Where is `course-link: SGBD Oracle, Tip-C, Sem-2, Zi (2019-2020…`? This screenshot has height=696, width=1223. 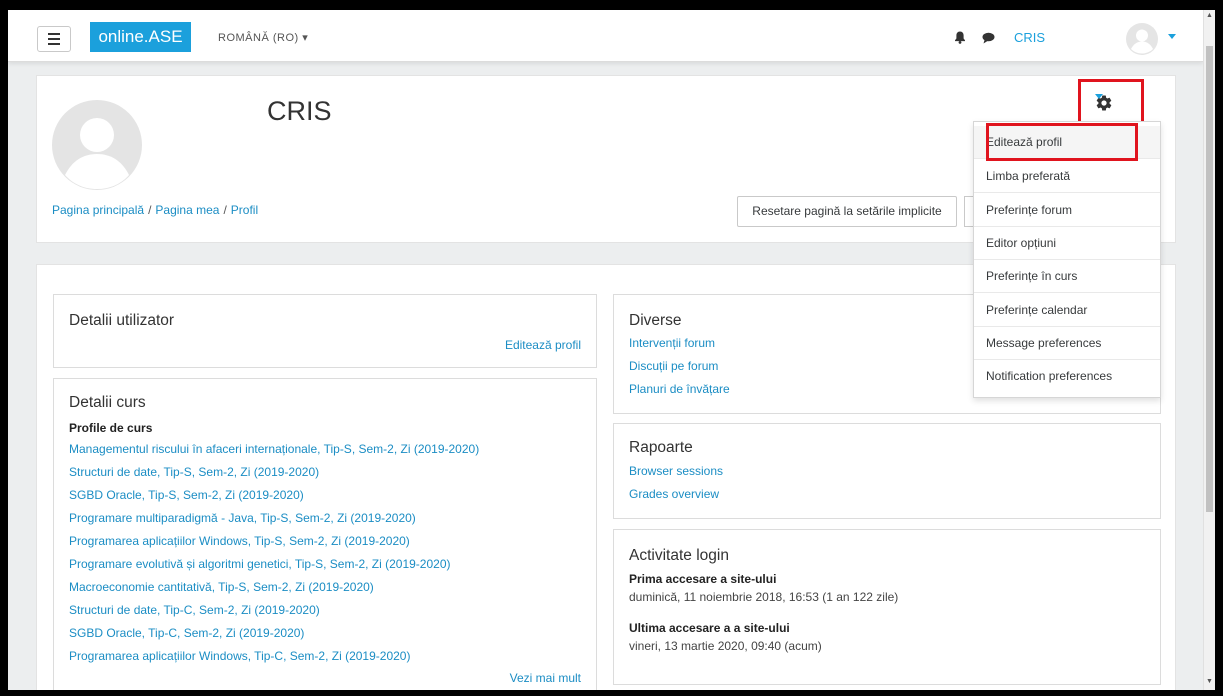 course-link: SGBD Oracle, Tip-C, Sem-2, Zi (2019-2020… is located at coordinates (274, 633).